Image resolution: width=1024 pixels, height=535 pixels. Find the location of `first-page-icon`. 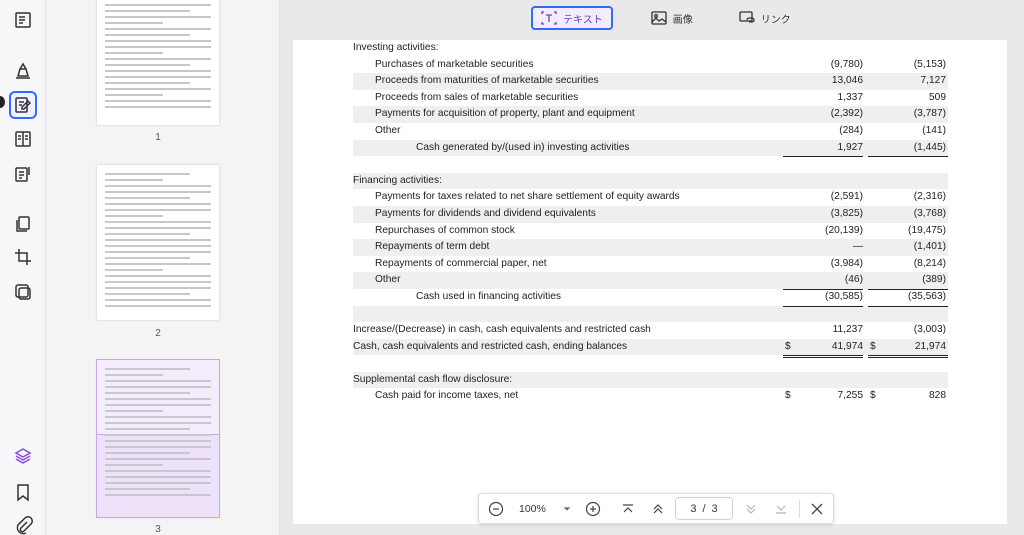

first-page-icon is located at coordinates (628, 508).